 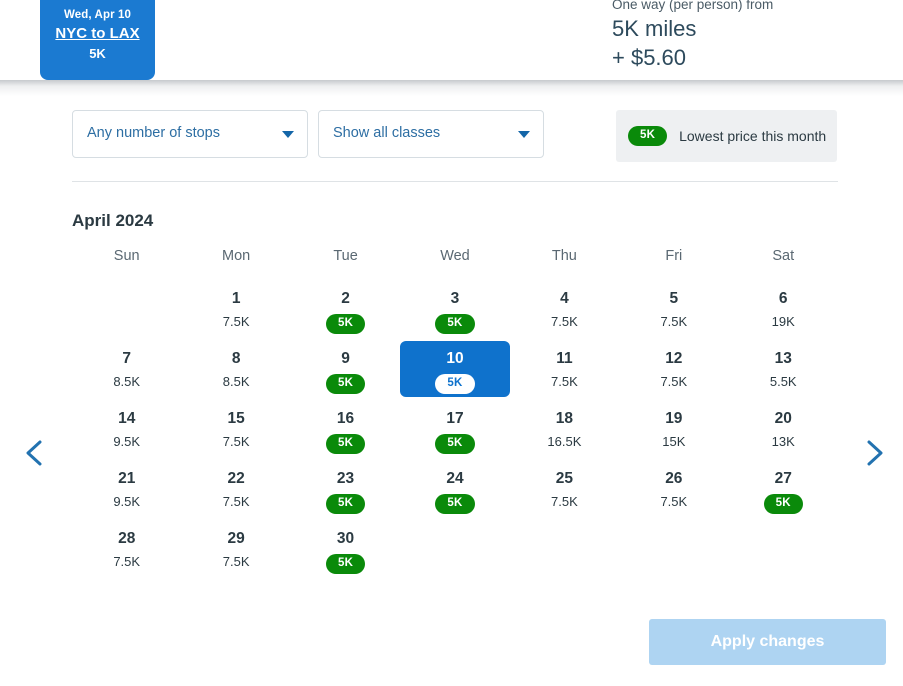 I want to click on calendar-day-inner: 2 5K, so click(x=346, y=309).